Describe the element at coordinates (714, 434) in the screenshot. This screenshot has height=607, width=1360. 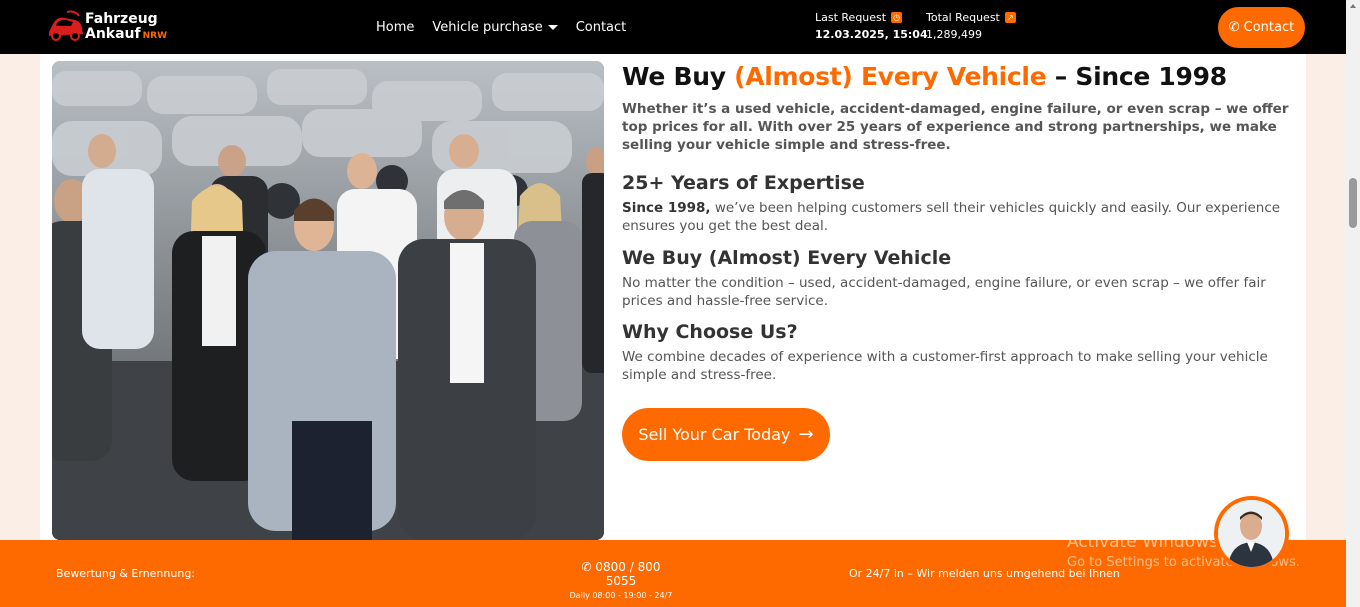
I see `sell-your-car-label: Sell Your Car Today` at that location.